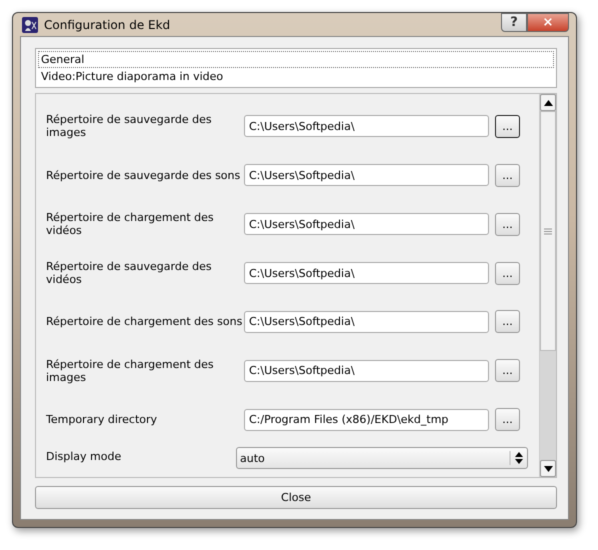 Image resolution: width=598 pixels, height=550 pixels. What do you see at coordinates (547, 285) in the screenshot?
I see `scrollbar` at bounding box center [547, 285].